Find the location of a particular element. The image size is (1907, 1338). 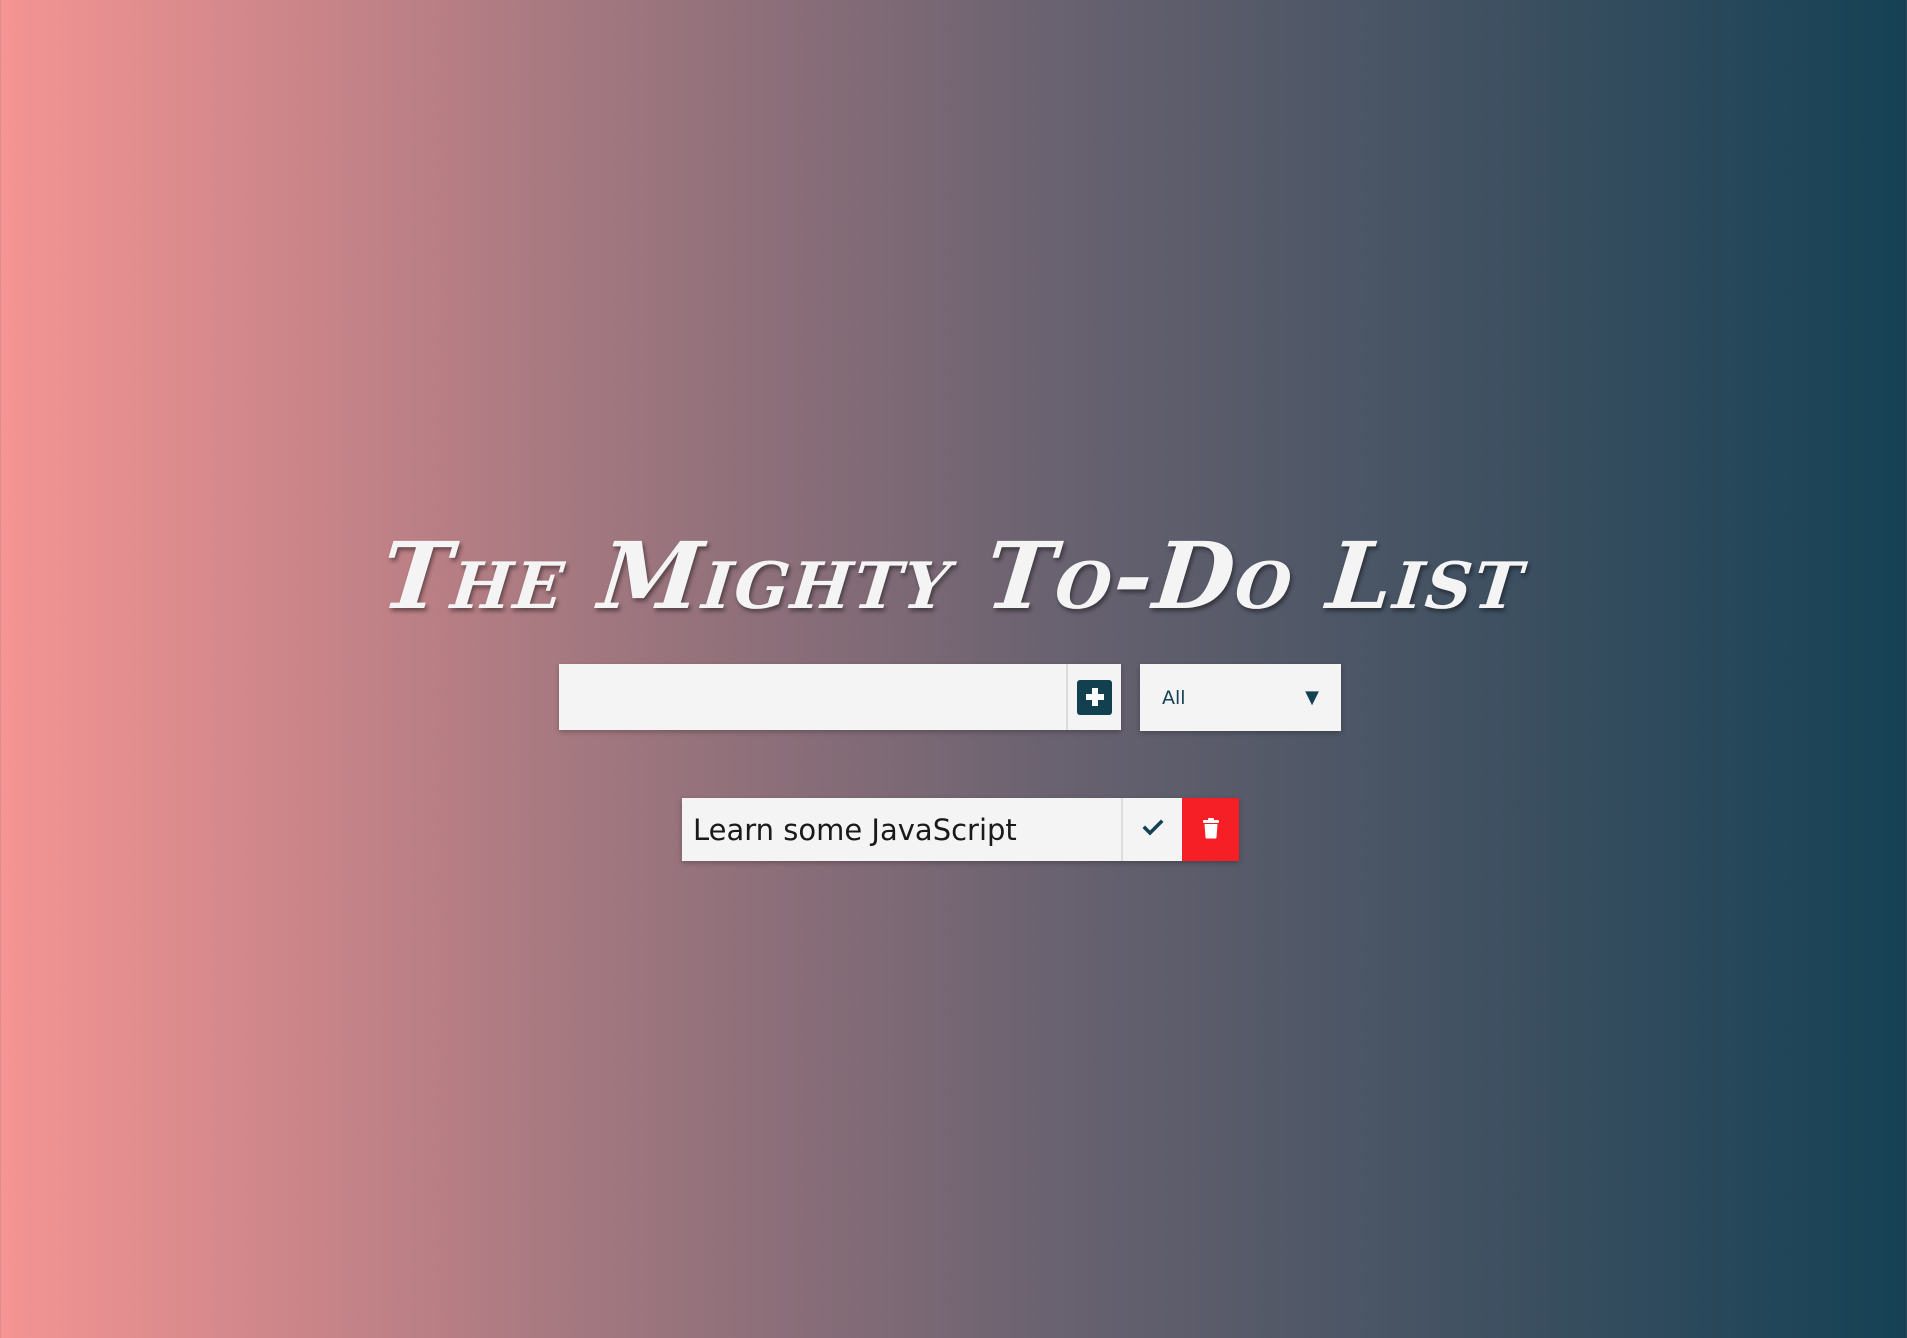

page-title: The Mighty To-Do List is located at coordinates (953, 575).